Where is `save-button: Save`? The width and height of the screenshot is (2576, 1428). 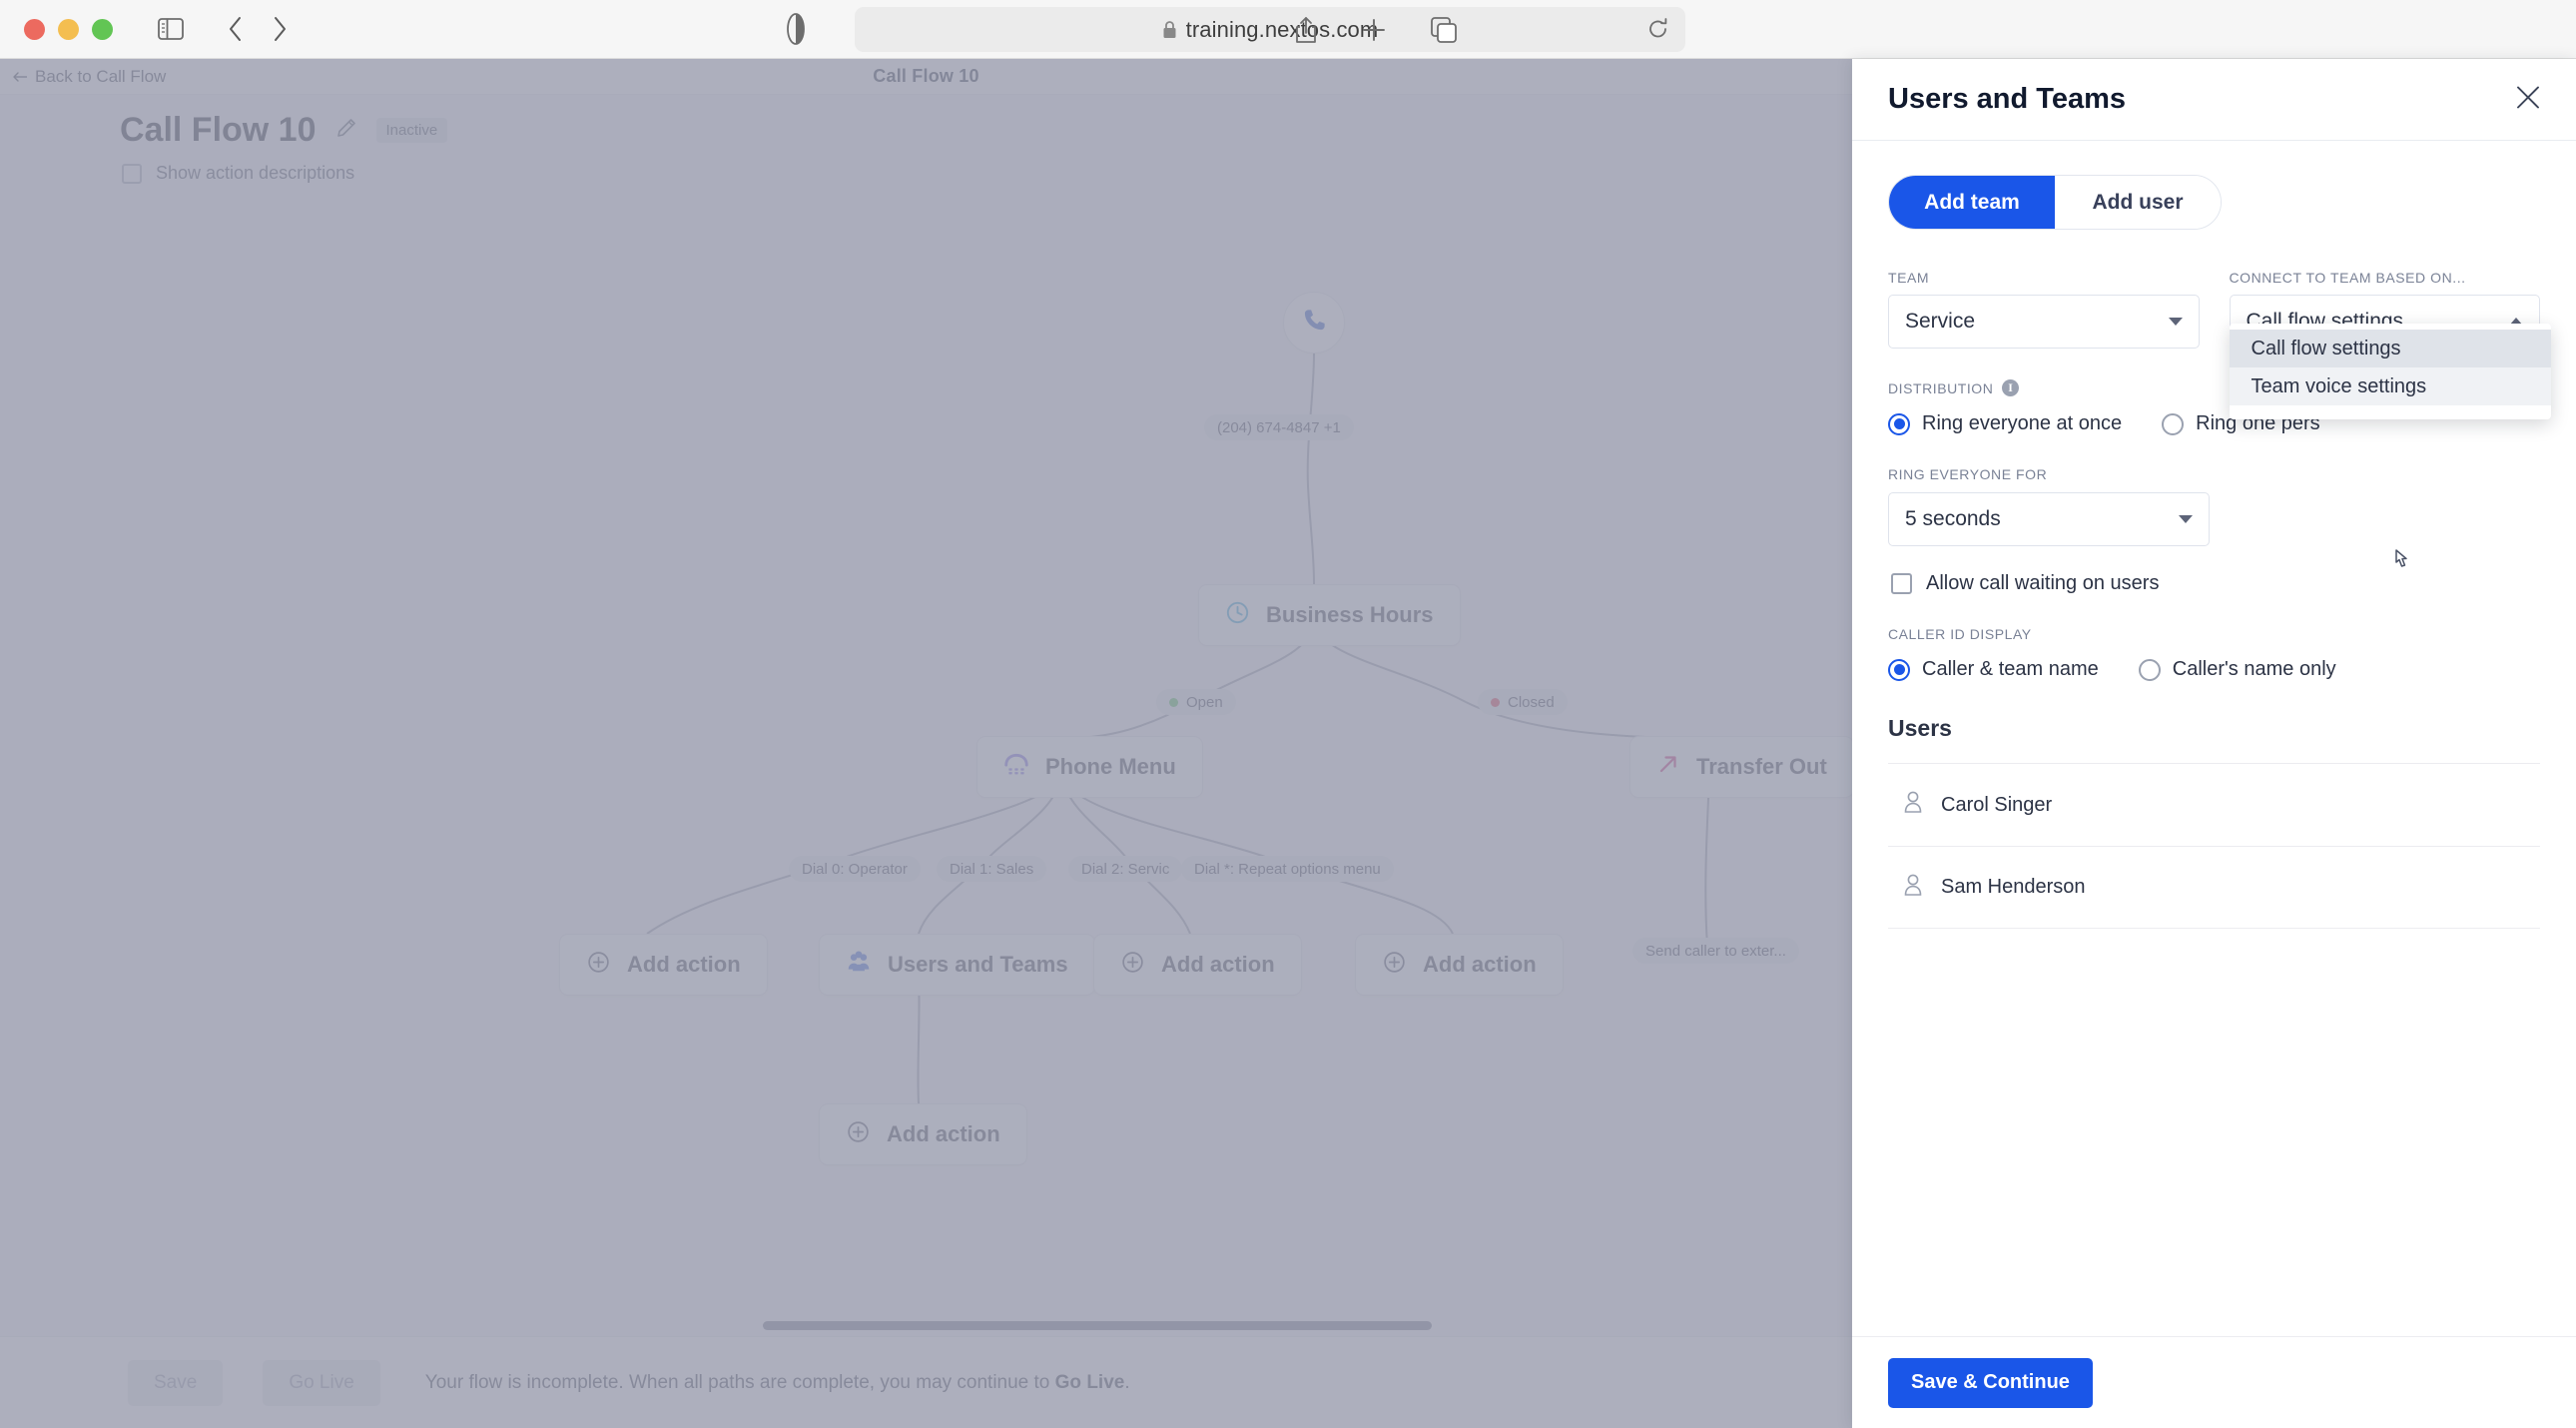
save-button: Save is located at coordinates (176, 1382).